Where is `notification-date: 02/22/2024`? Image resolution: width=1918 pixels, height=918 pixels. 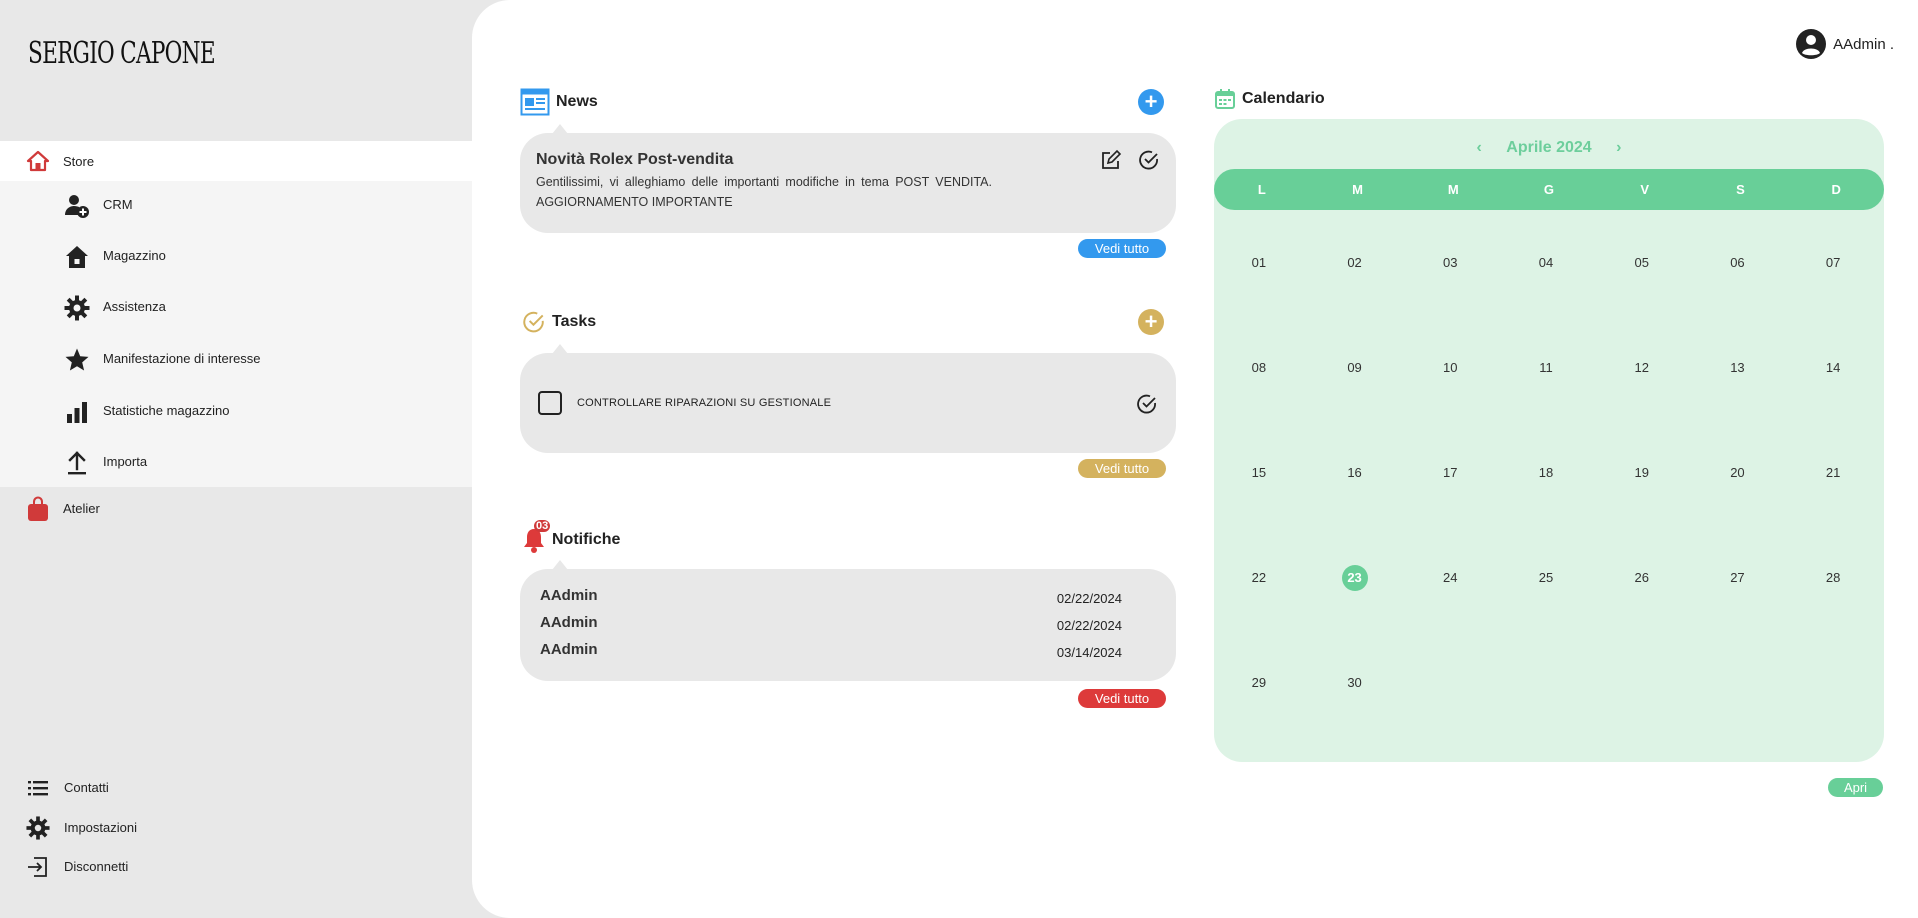 notification-date: 02/22/2024 is located at coordinates (1089, 625).